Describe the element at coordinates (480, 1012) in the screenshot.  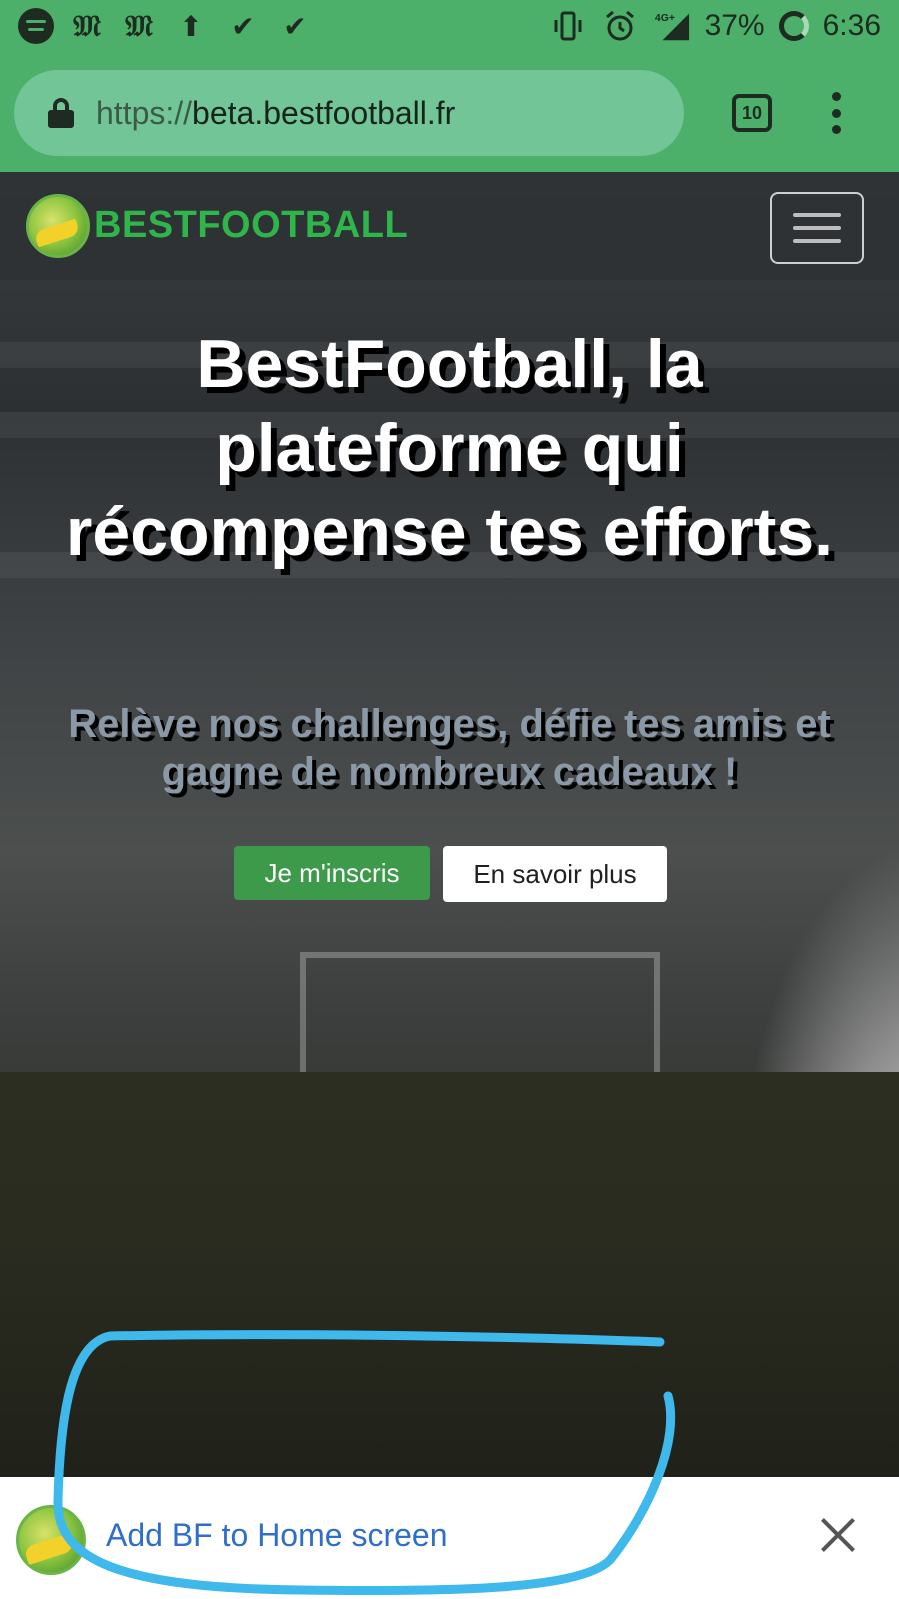
I see `goal-frame` at that location.